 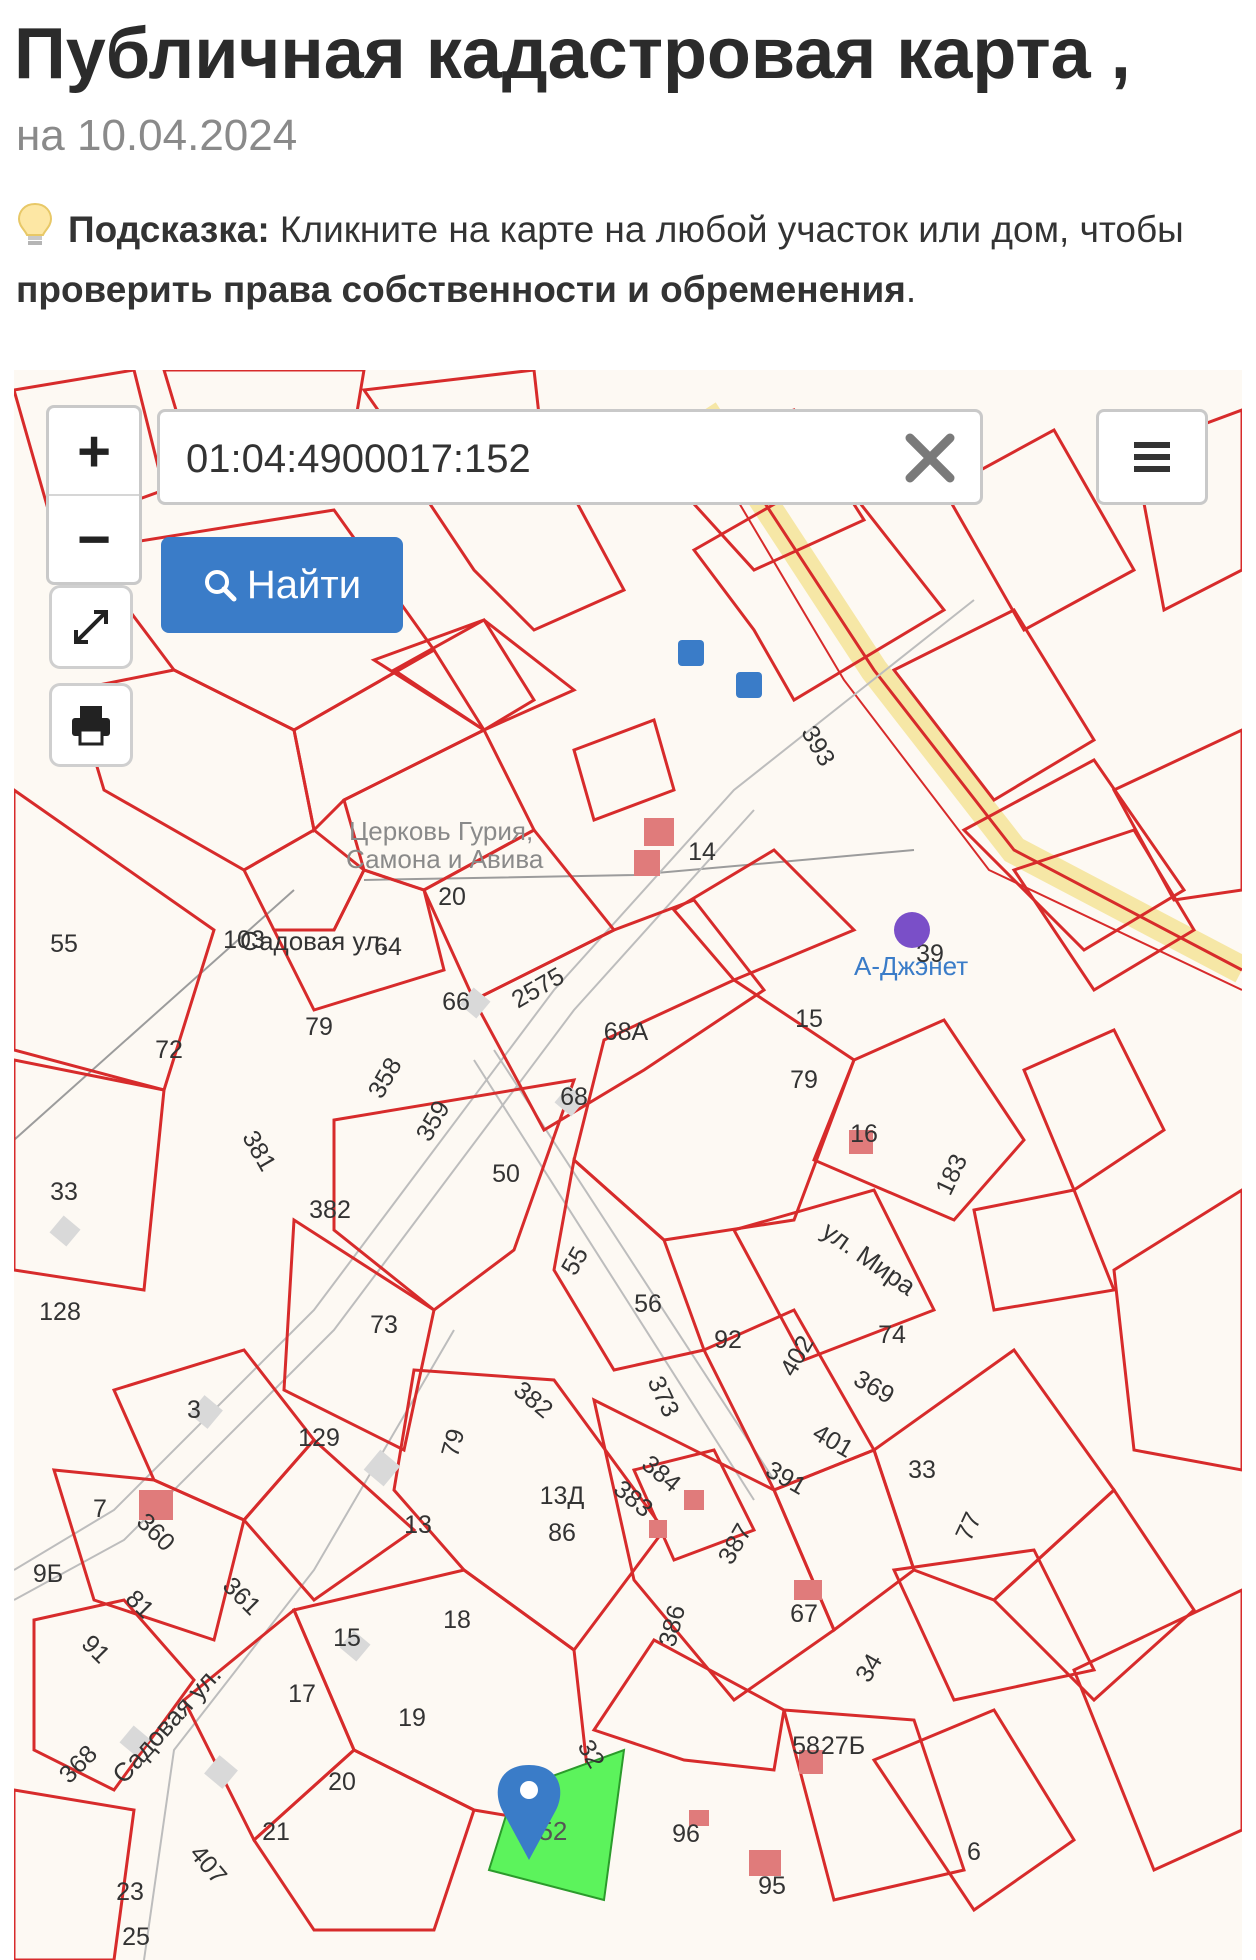 I want to click on zoom-out-button: −, so click(x=94, y=539).